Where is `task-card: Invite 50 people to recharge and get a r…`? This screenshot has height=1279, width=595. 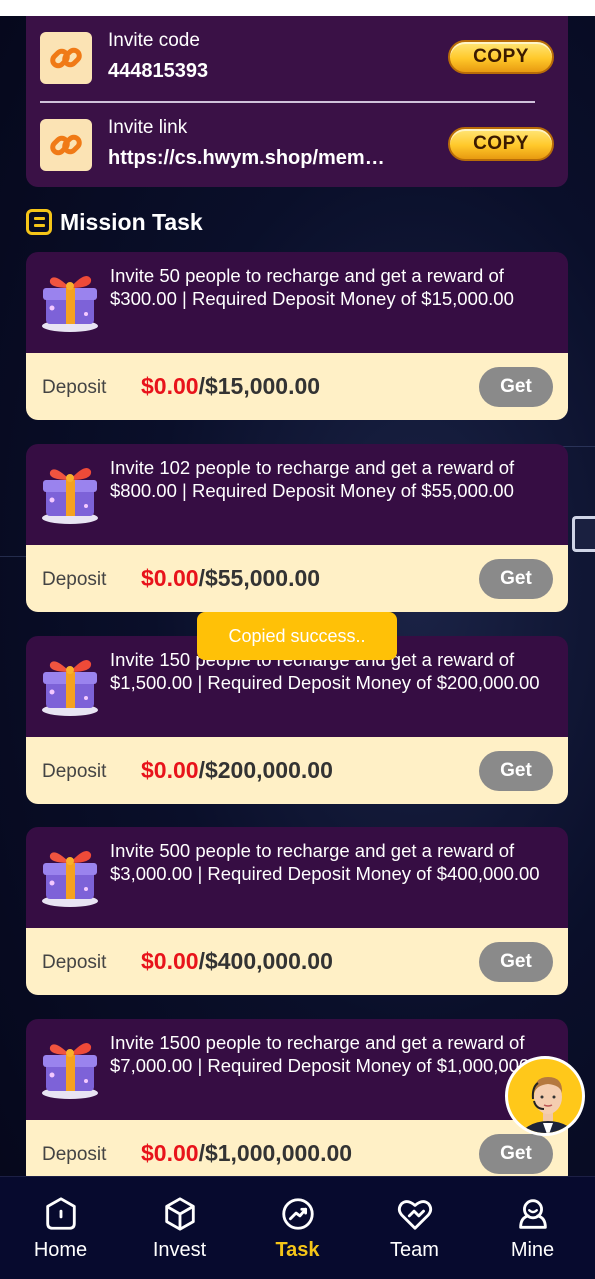 task-card: Invite 50 people to recharge and get a r… is located at coordinates (297, 336).